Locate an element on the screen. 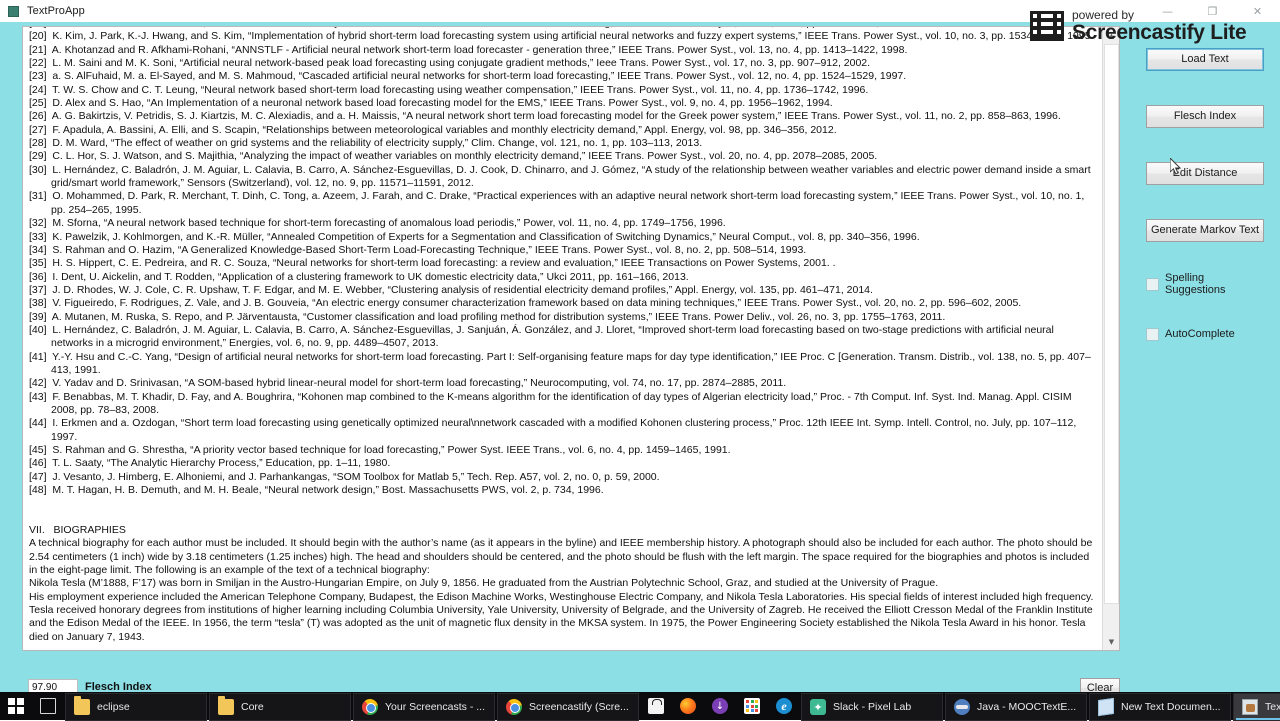 The width and height of the screenshot is (1280, 721). grid-icon is located at coordinates (752, 706).